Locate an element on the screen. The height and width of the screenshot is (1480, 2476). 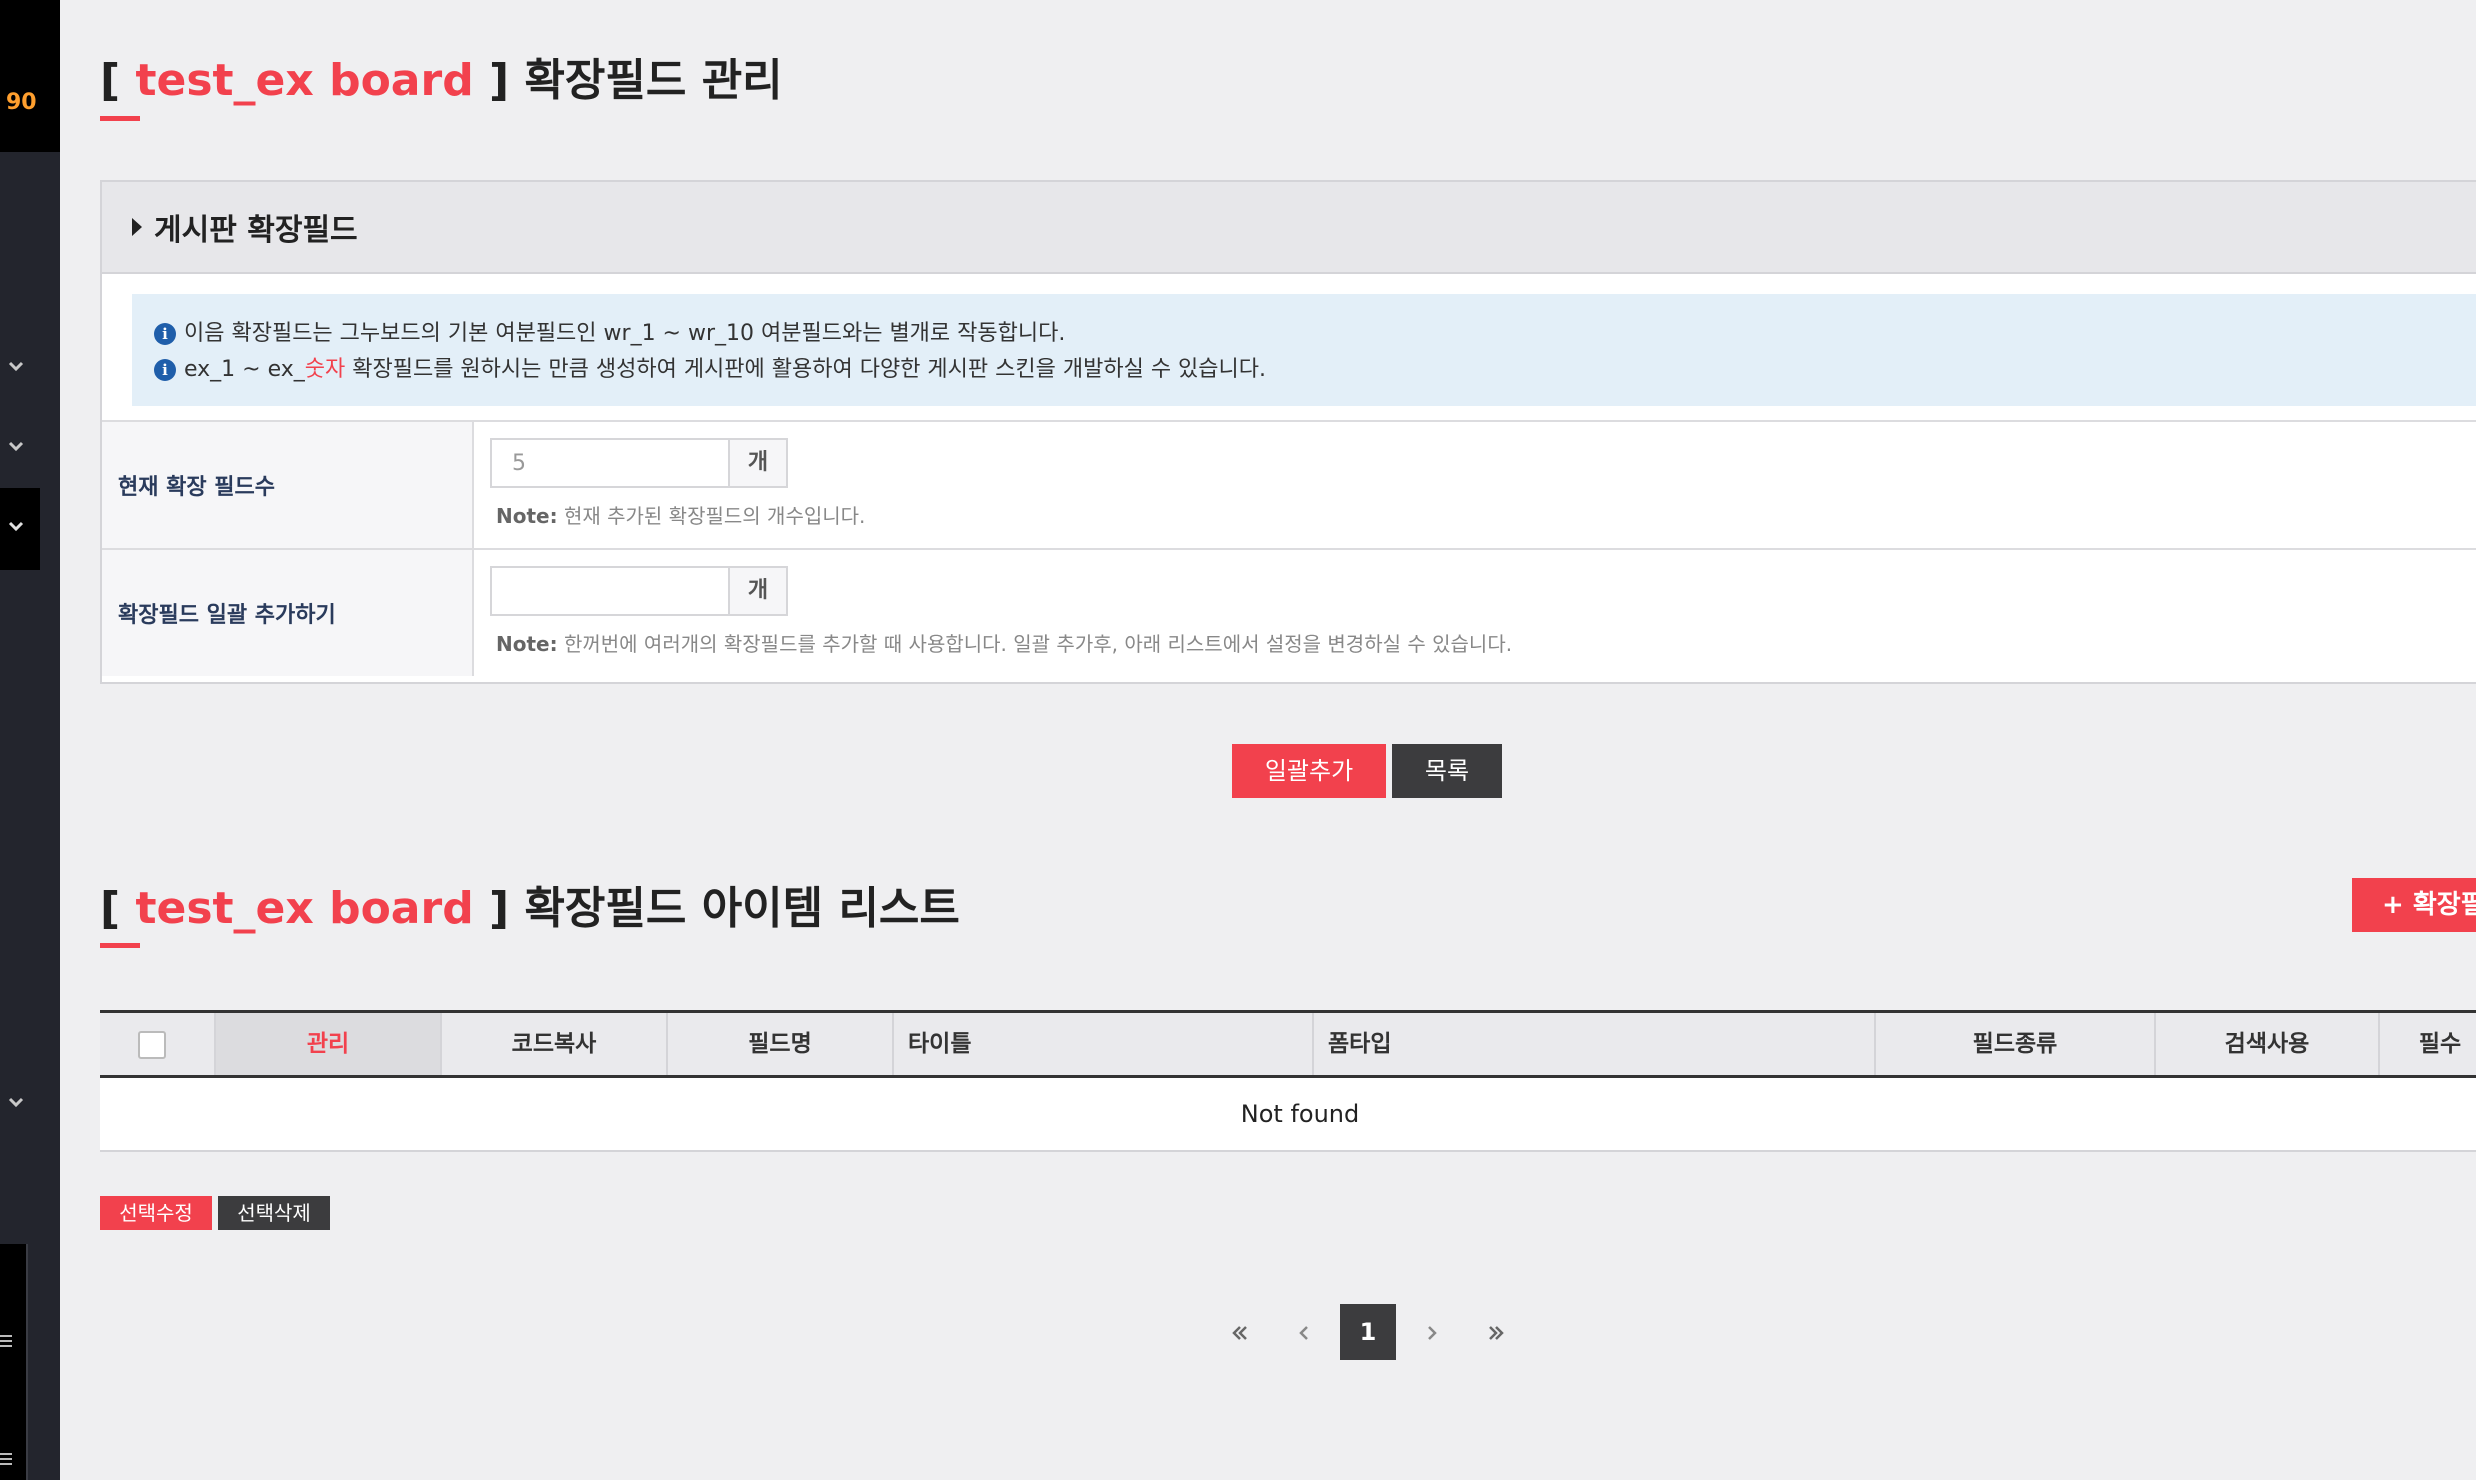
column-header-copy-code: 코드복사 is located at coordinates (555, 1044).